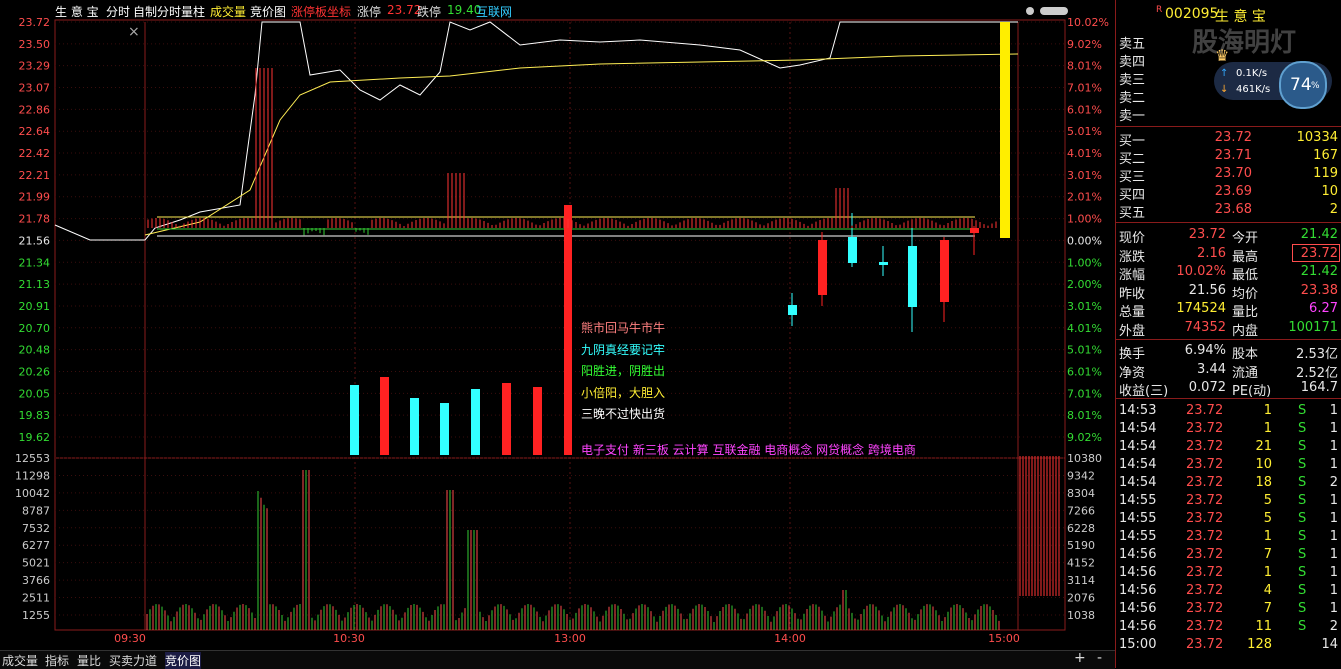 The height and width of the screenshot is (669, 1341). Describe the element at coordinates (35, 437) in the screenshot. I see `price-tick-label: 19.62` at that location.